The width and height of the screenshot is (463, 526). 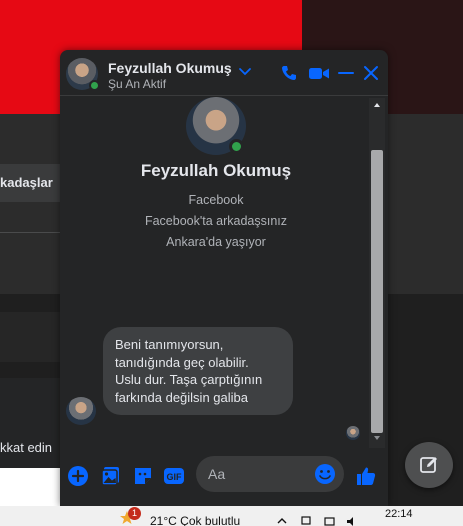 I want to click on sticker-icon, so click(x=143, y=476).